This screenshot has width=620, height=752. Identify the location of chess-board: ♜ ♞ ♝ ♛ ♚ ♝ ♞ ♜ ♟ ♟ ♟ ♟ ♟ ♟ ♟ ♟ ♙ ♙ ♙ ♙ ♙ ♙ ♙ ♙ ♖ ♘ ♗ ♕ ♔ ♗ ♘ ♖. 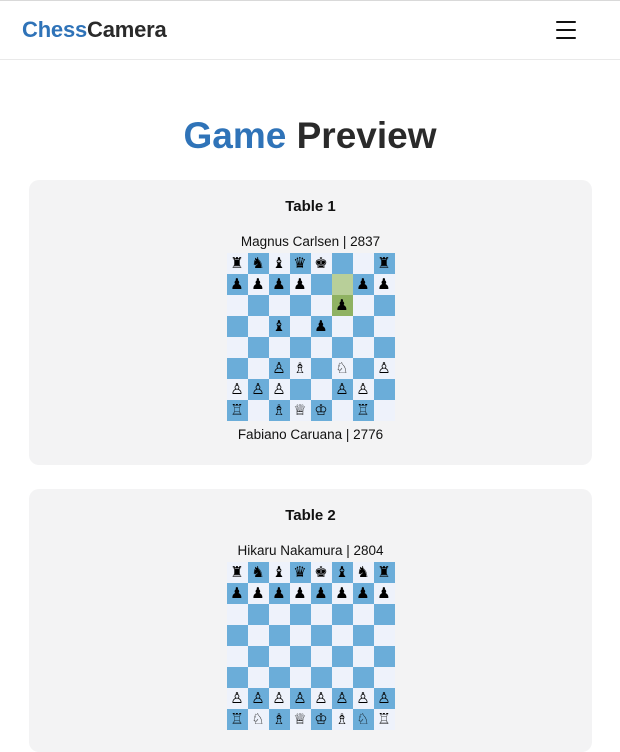
(310, 646).